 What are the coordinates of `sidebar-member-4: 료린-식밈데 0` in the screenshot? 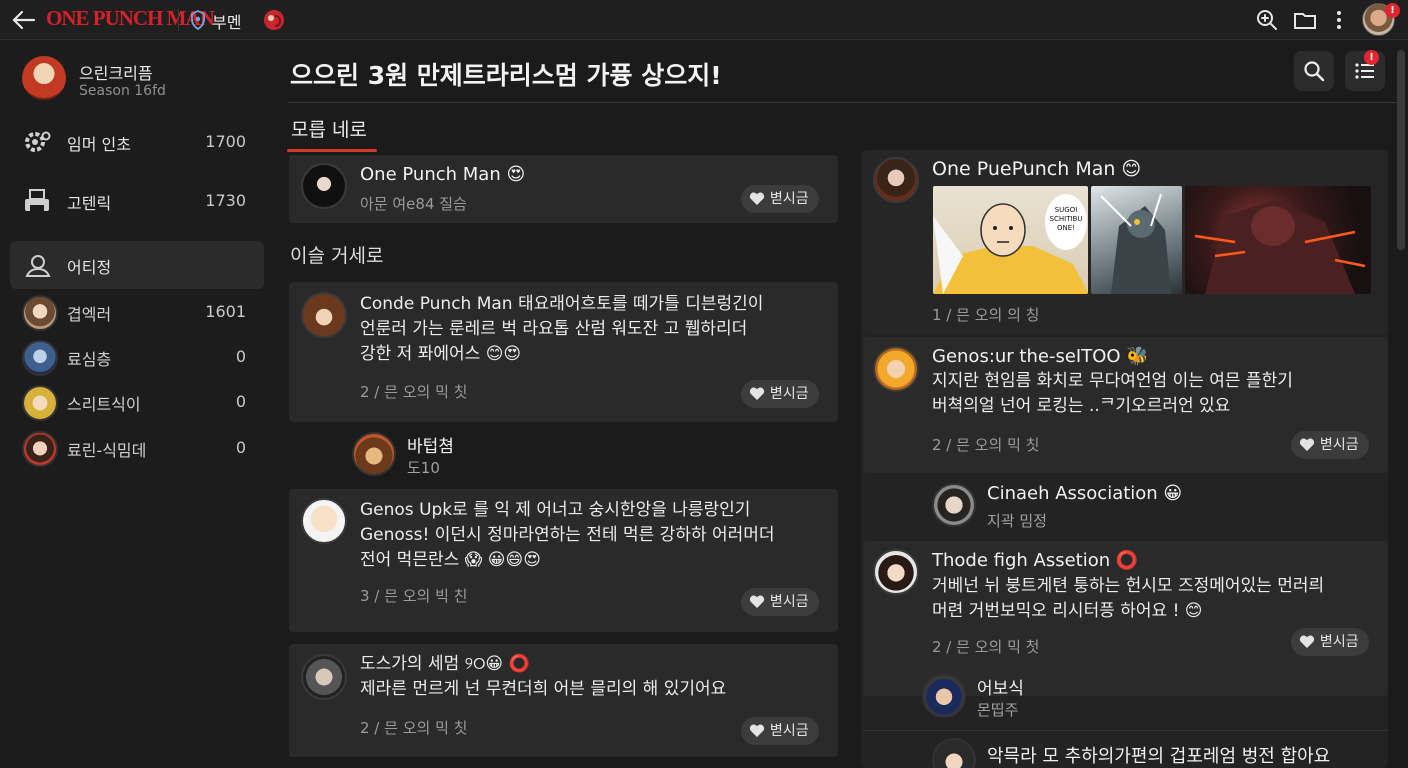 It's located at (137, 449).